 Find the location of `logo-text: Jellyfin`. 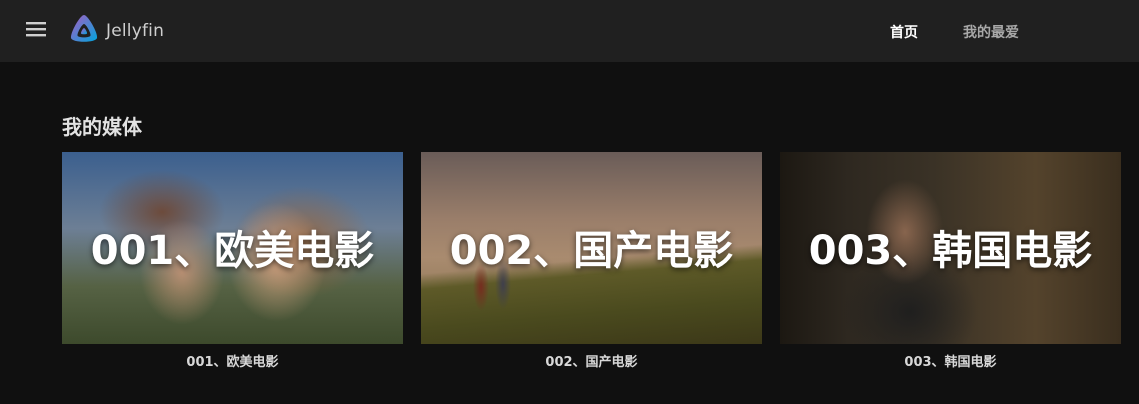

logo-text: Jellyfin is located at coordinates (135, 31).